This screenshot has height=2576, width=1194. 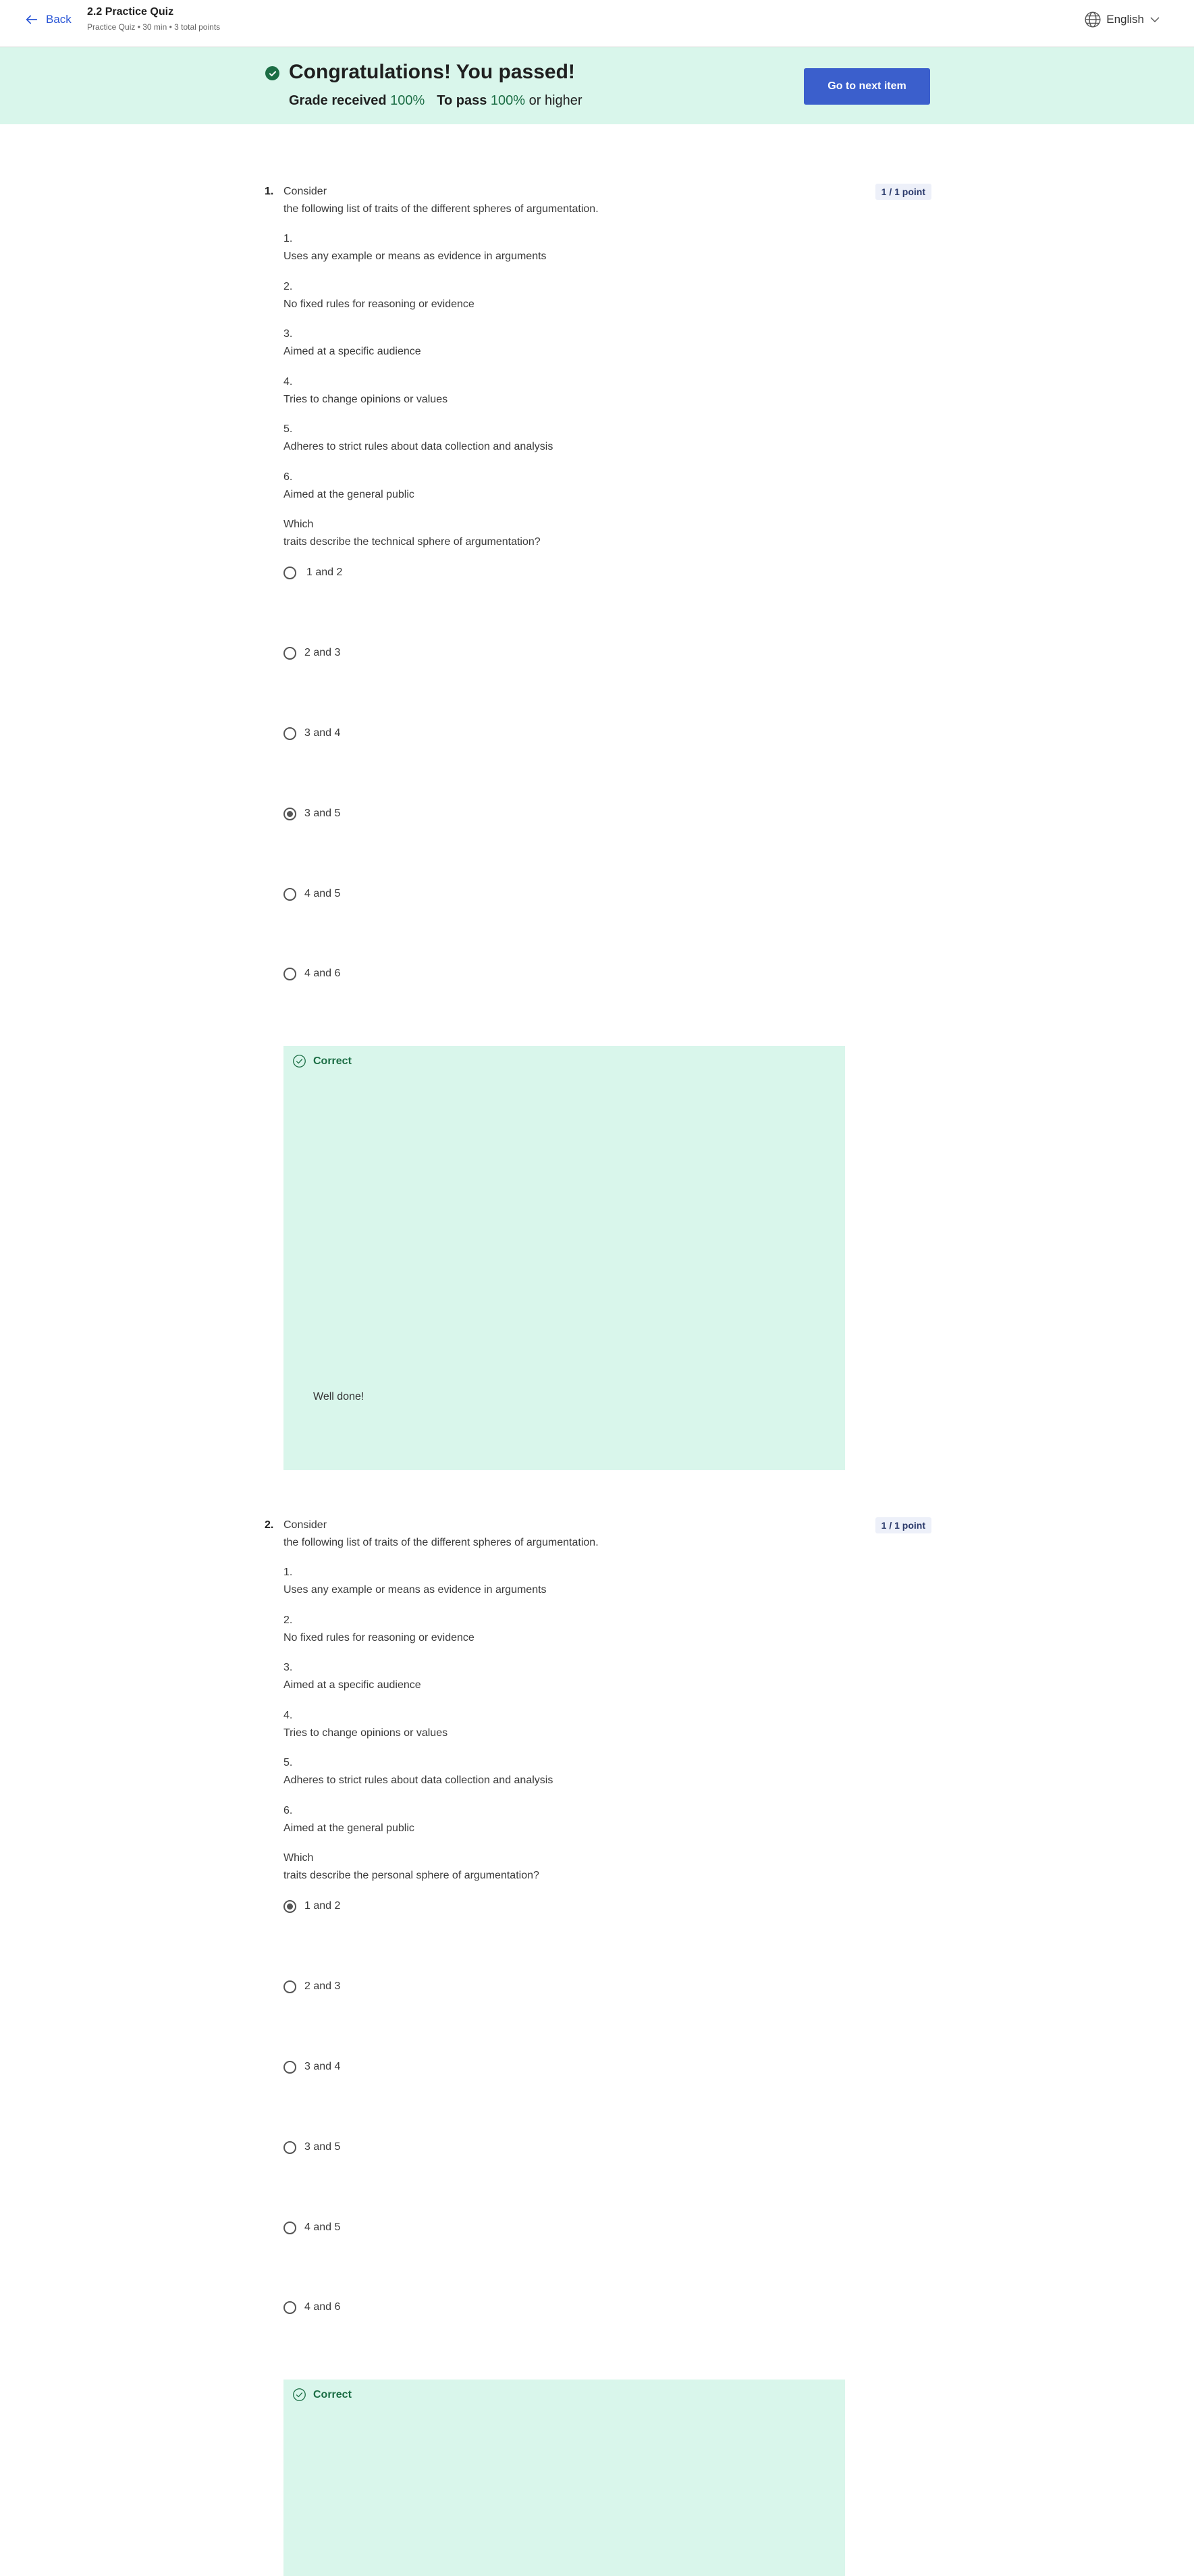 I want to click on quiz-title: 2.2 Practice Quiz, so click(x=130, y=12).